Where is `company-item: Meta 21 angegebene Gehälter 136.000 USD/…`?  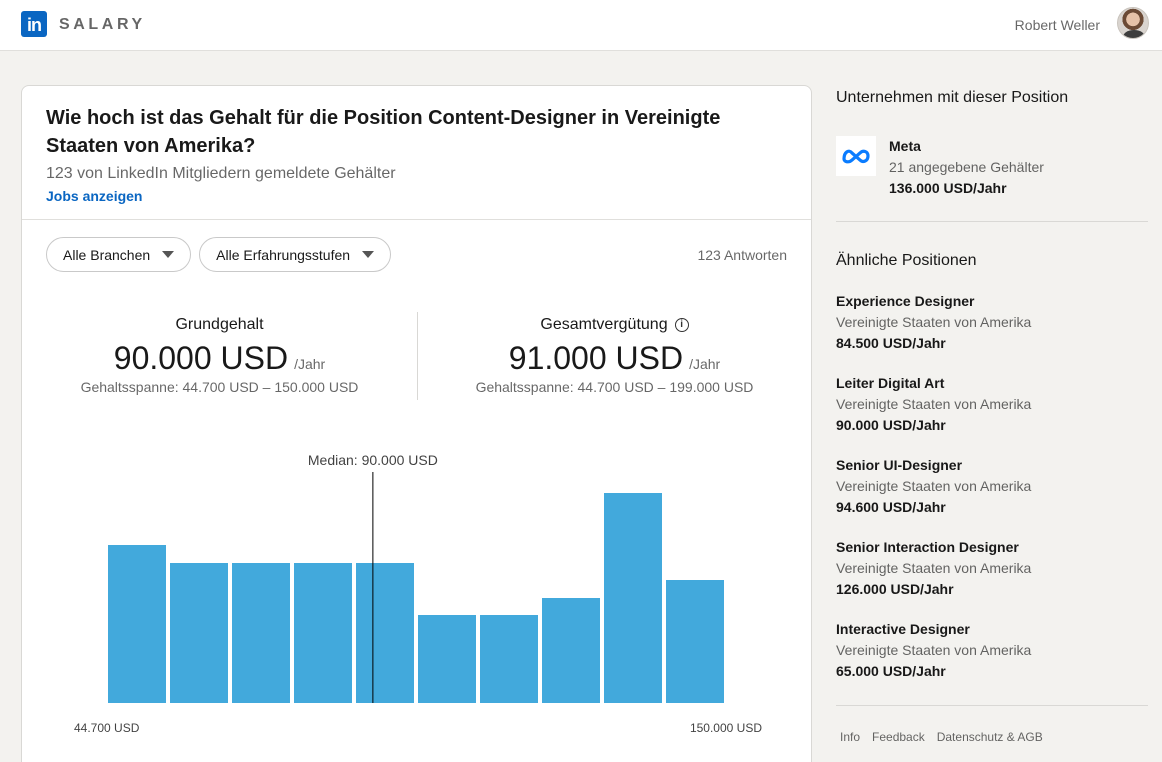 company-item: Meta 21 angegebene Gehälter 136.000 USD/… is located at coordinates (992, 167).